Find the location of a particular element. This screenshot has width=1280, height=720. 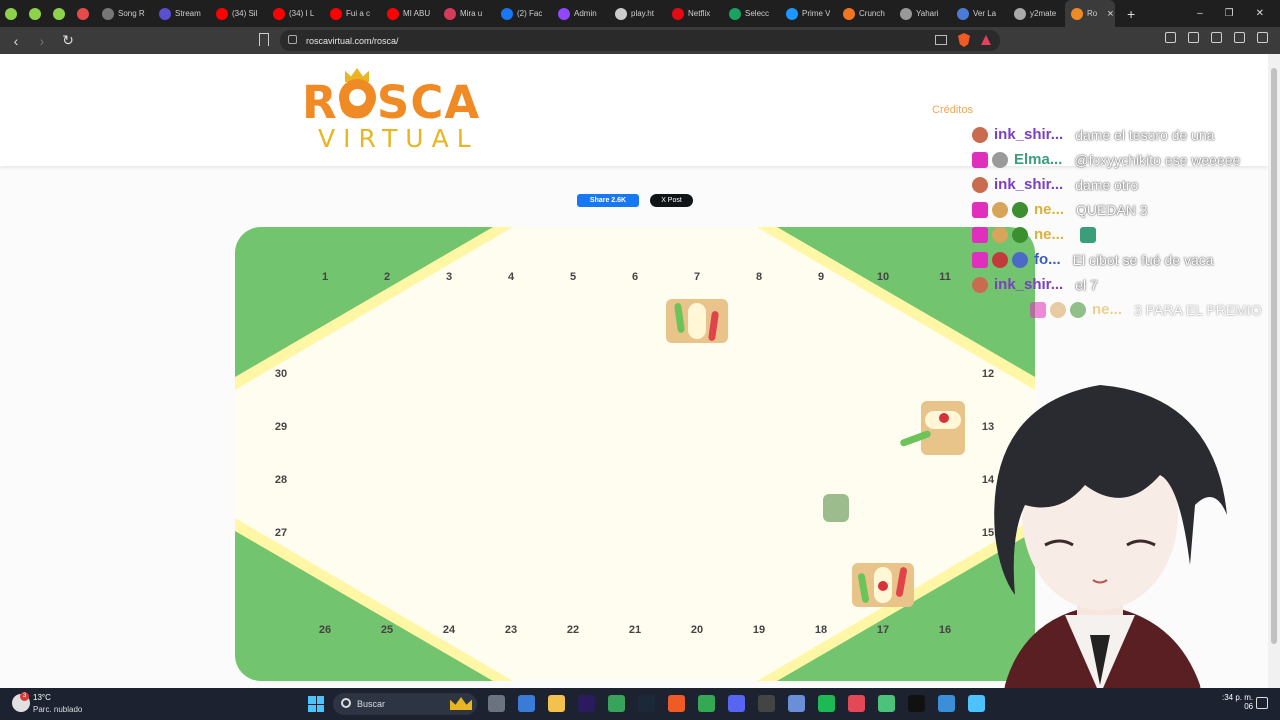

clock-date: 06 is located at coordinates (1249, 706).